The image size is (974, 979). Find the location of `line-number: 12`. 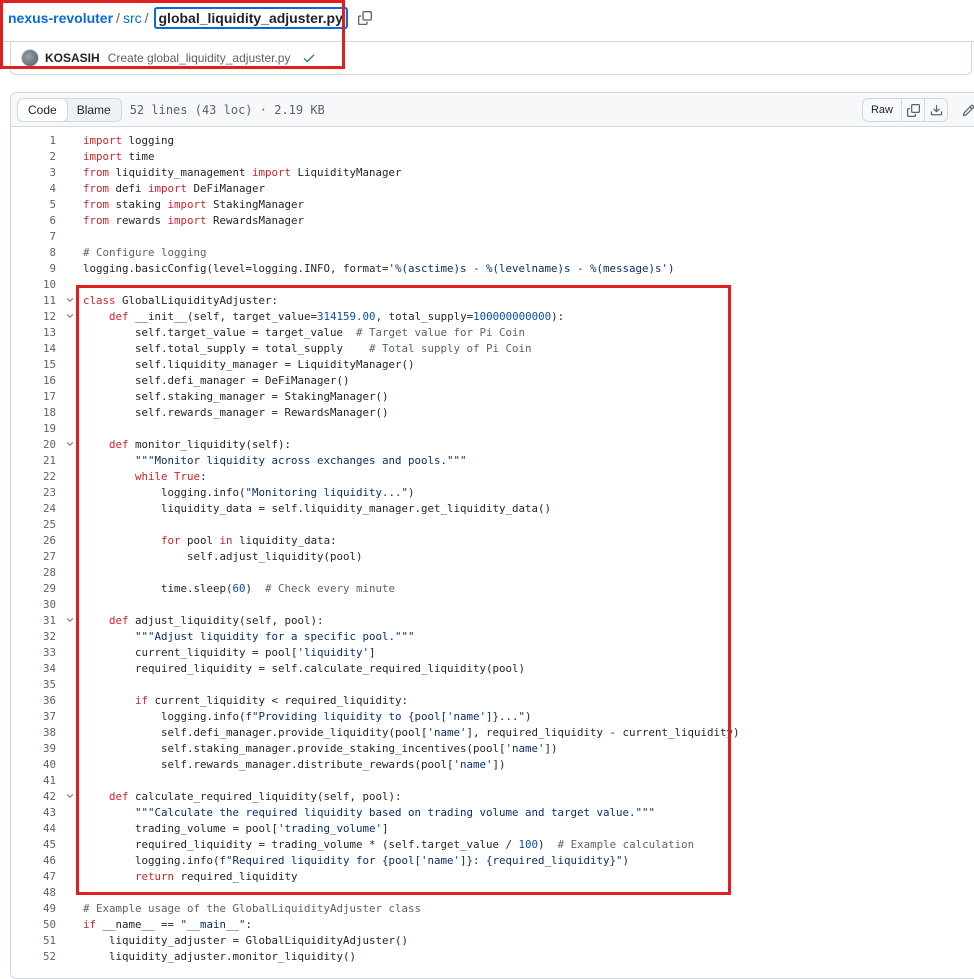

line-number: 12 is located at coordinates (33, 316).